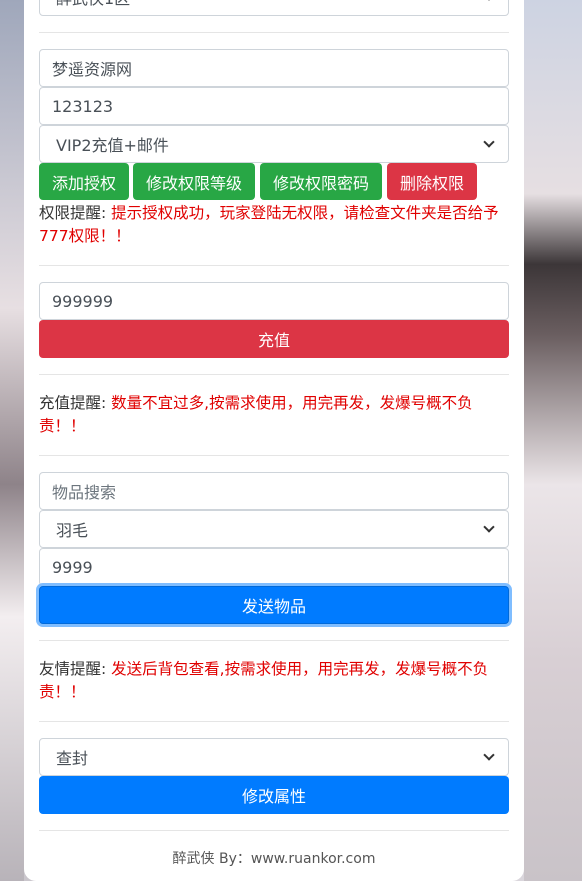 The image size is (582, 881). What do you see at coordinates (83, 106) in the screenshot?
I see `password-input-value: 123123` at bounding box center [83, 106].